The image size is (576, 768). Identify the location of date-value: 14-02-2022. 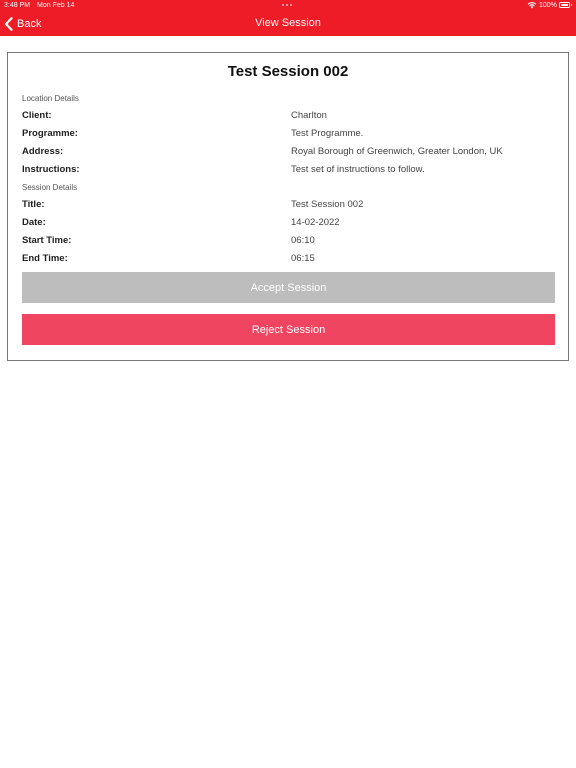
(315, 222).